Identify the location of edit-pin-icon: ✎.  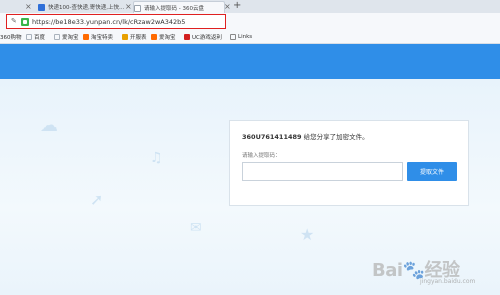
(14, 21).